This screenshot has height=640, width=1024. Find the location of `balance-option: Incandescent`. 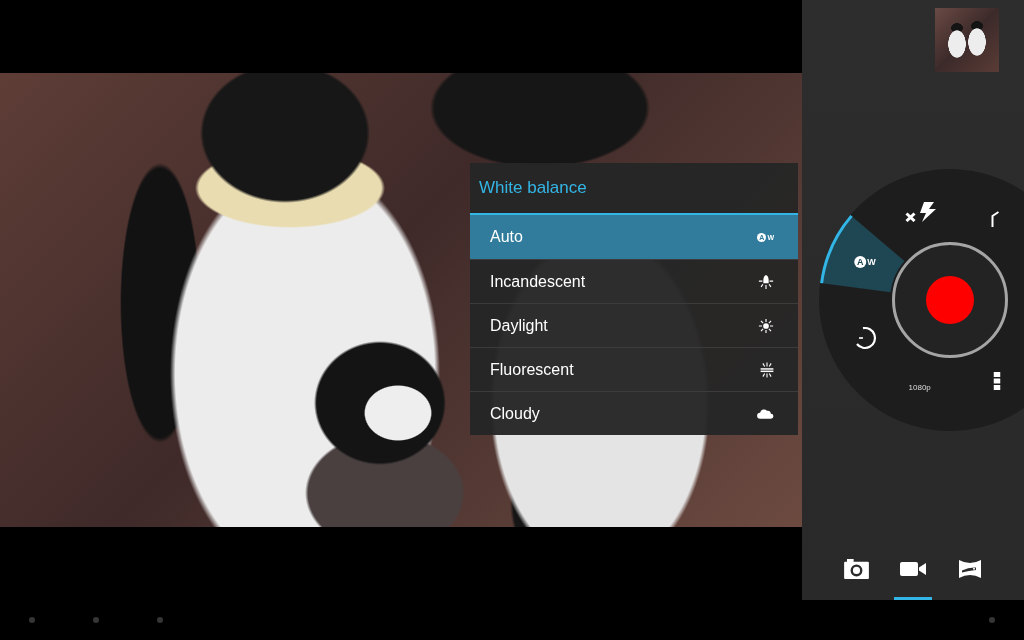

balance-option: Incandescent is located at coordinates (634, 281).